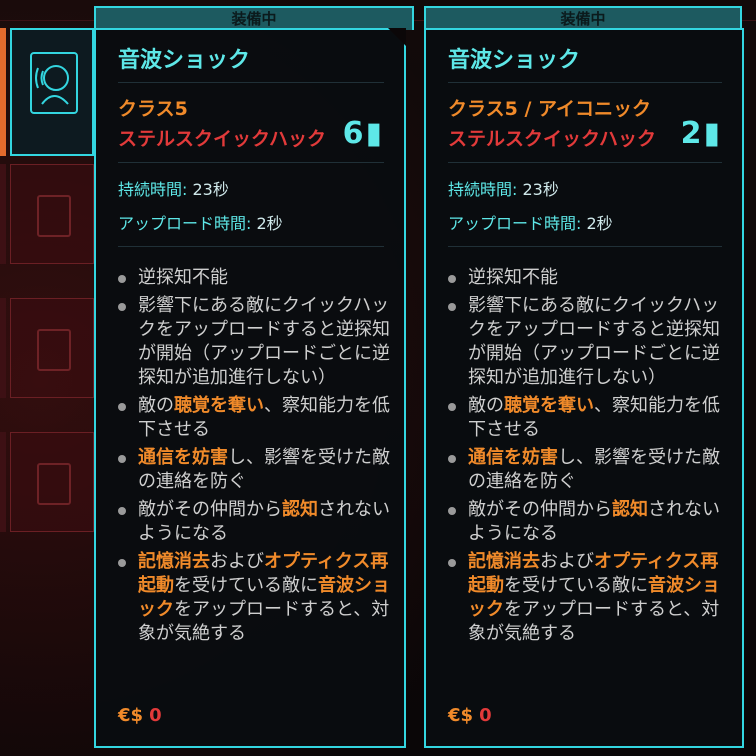 Image resolution: width=756 pixels, height=756 pixels. What do you see at coordinates (362, 133) in the screenshot?
I see `ram-cost: 6▮` at bounding box center [362, 133].